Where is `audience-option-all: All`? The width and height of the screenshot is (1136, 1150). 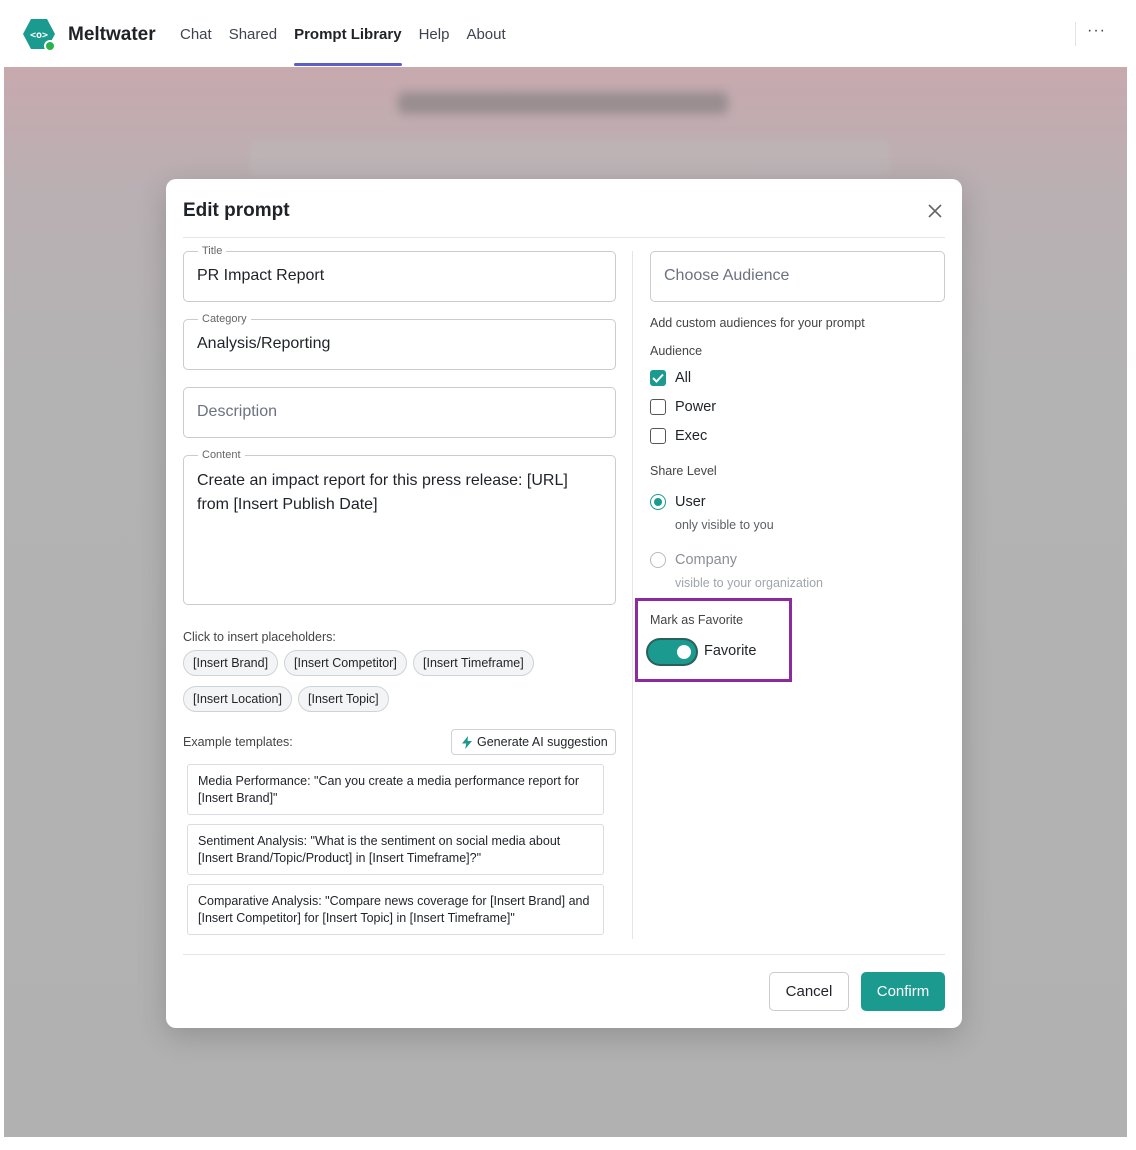
audience-option-all: All is located at coordinates (670, 378).